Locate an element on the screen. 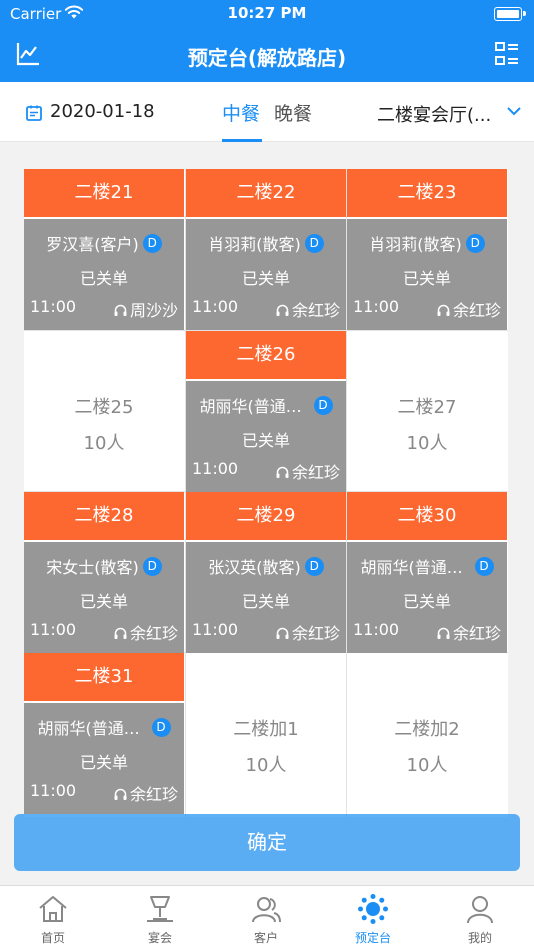 This screenshot has height=950, width=534. battery-icon is located at coordinates (510, 14).